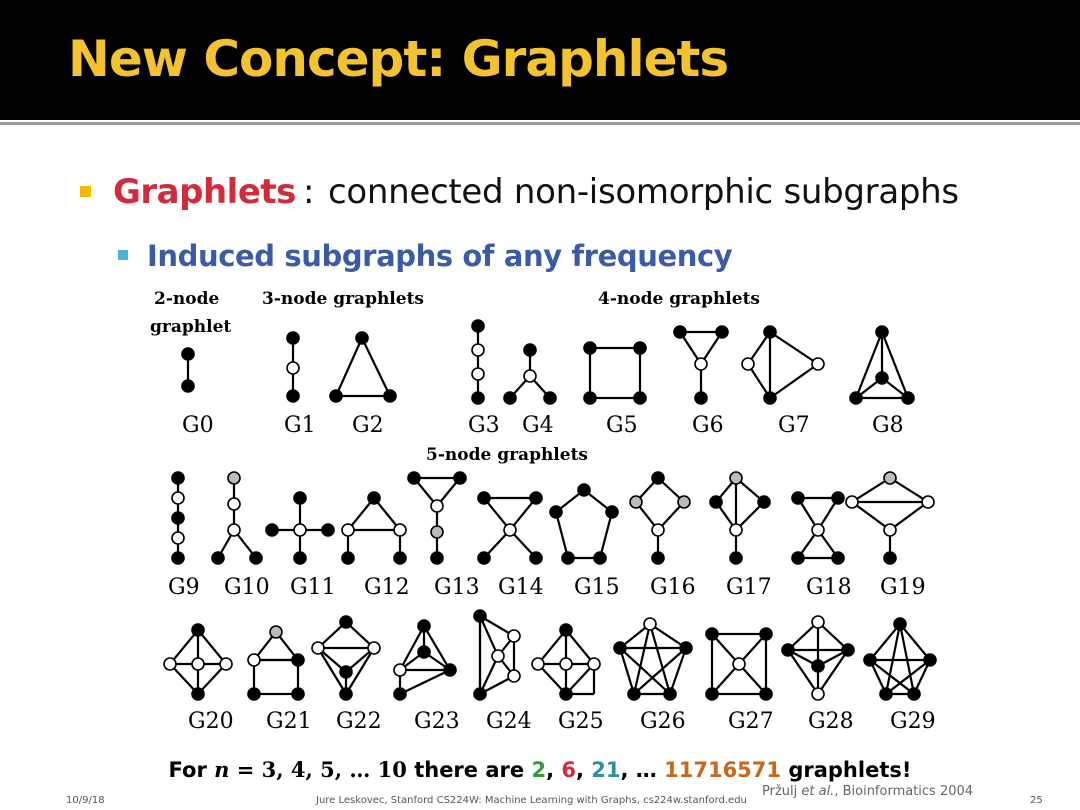 The image size is (1080, 810). I want to click on label-g3: G3, so click(484, 425).